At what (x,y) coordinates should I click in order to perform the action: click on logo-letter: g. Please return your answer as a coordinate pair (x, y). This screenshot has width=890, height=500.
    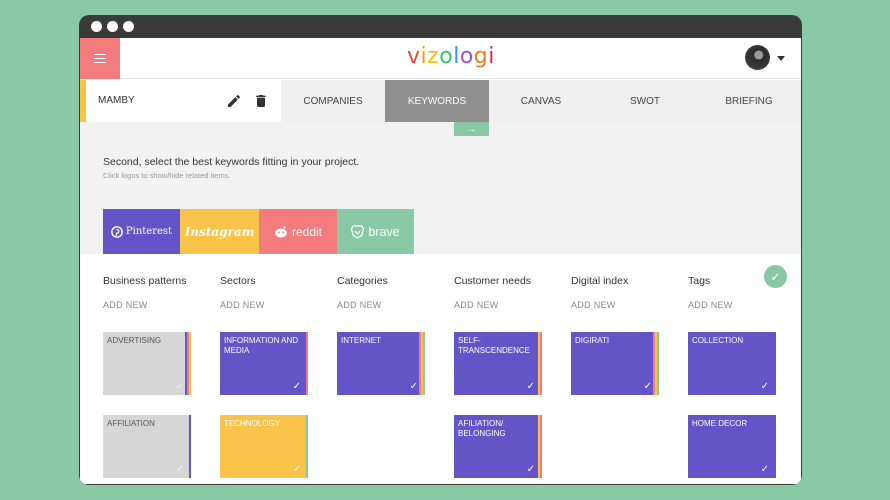
    Looking at the image, I should click on (481, 56).